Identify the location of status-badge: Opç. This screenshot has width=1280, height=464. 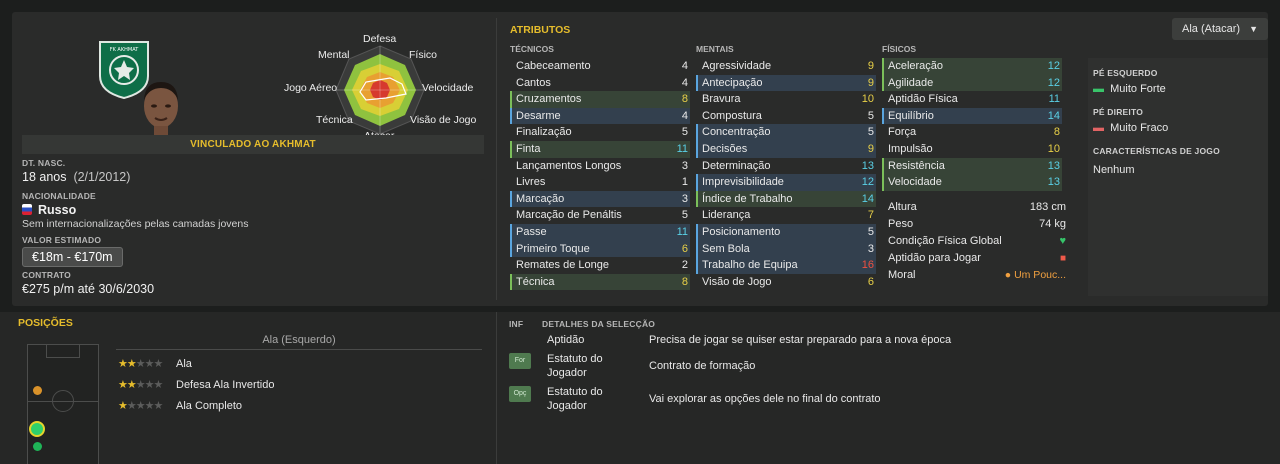
(520, 394).